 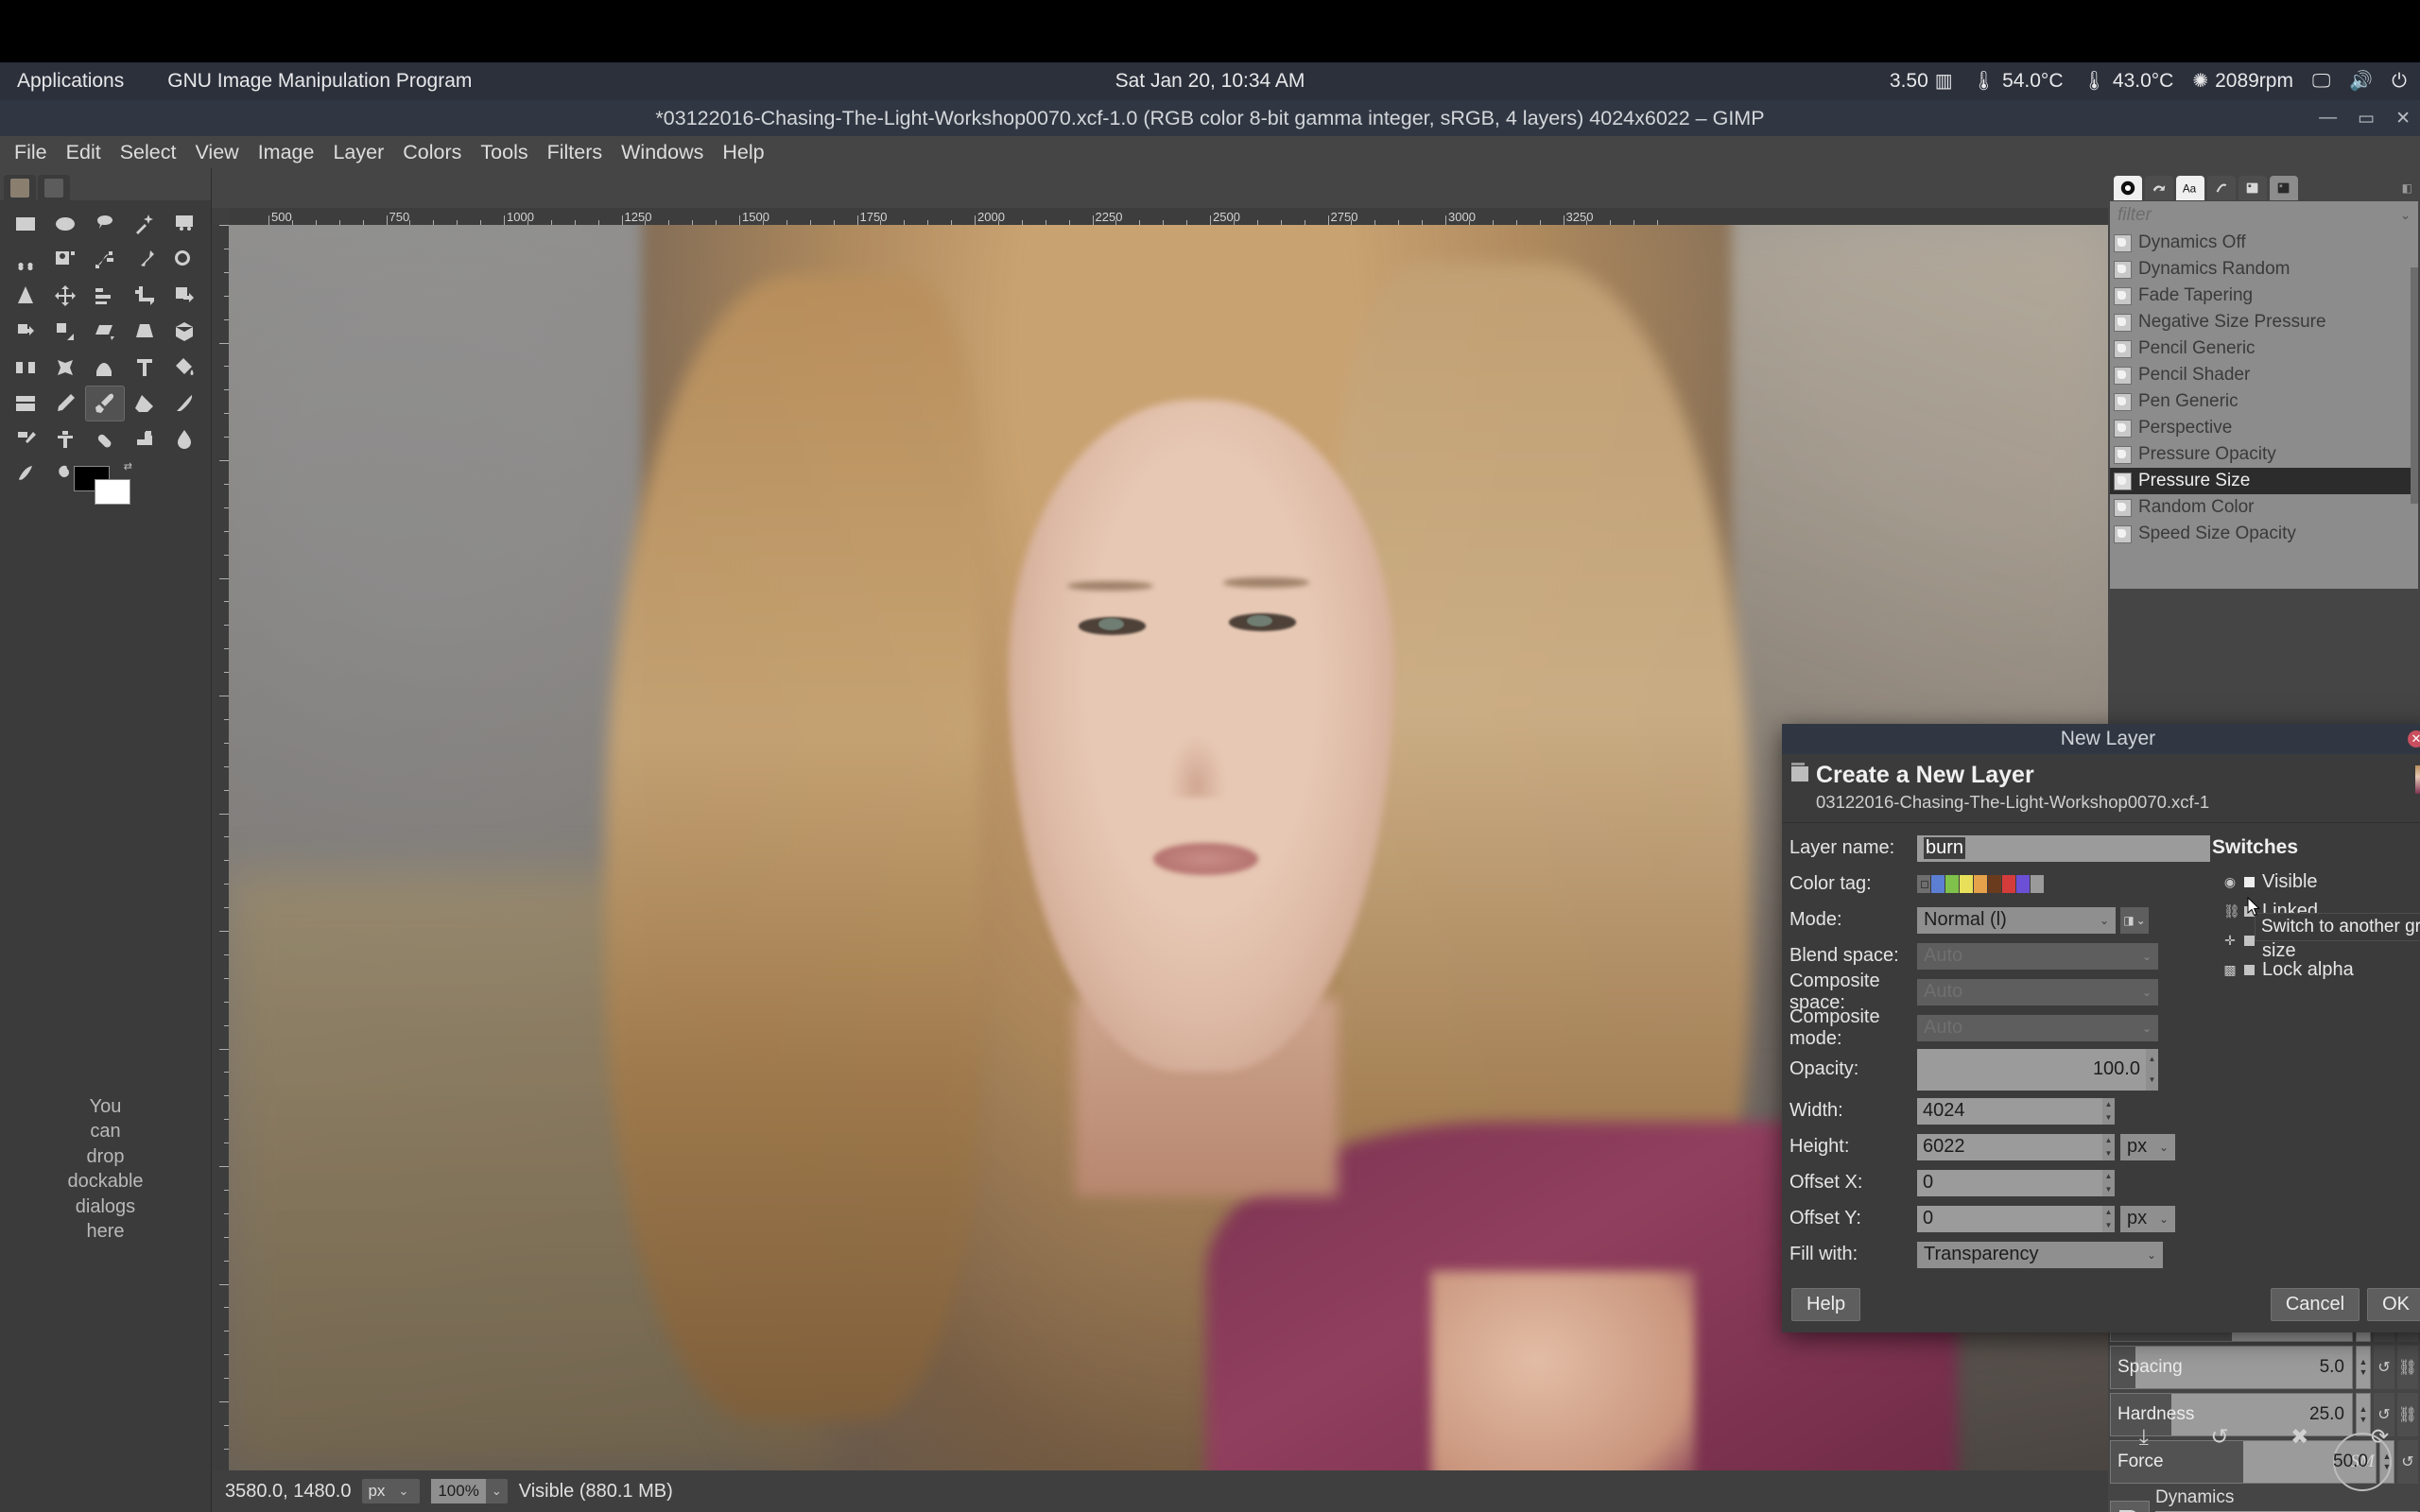 I want to click on height-stepper: ▲ ▼, so click(x=2108, y=1146).